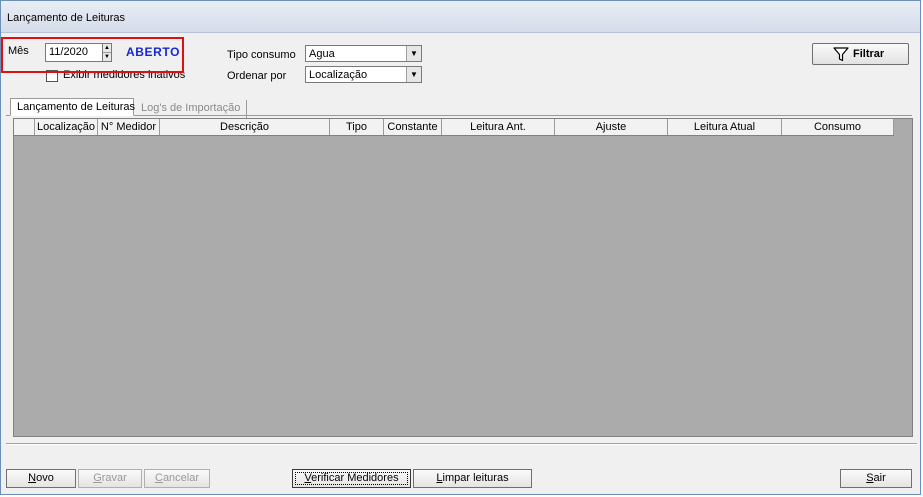 The image size is (923, 497). Describe the element at coordinates (18, 51) in the screenshot. I see `mes-label: Mês` at that location.